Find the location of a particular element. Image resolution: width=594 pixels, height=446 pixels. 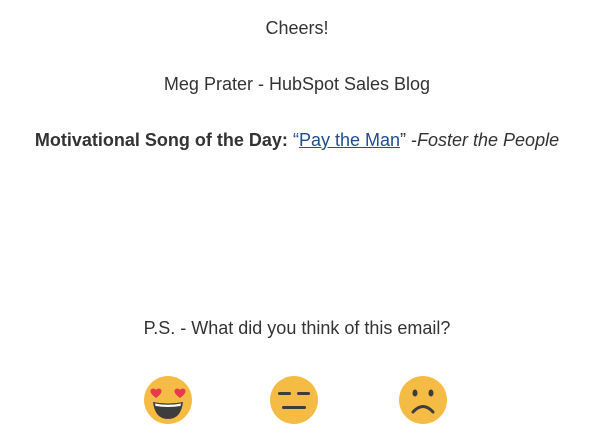

feedback-sad-button is located at coordinates (423, 400).